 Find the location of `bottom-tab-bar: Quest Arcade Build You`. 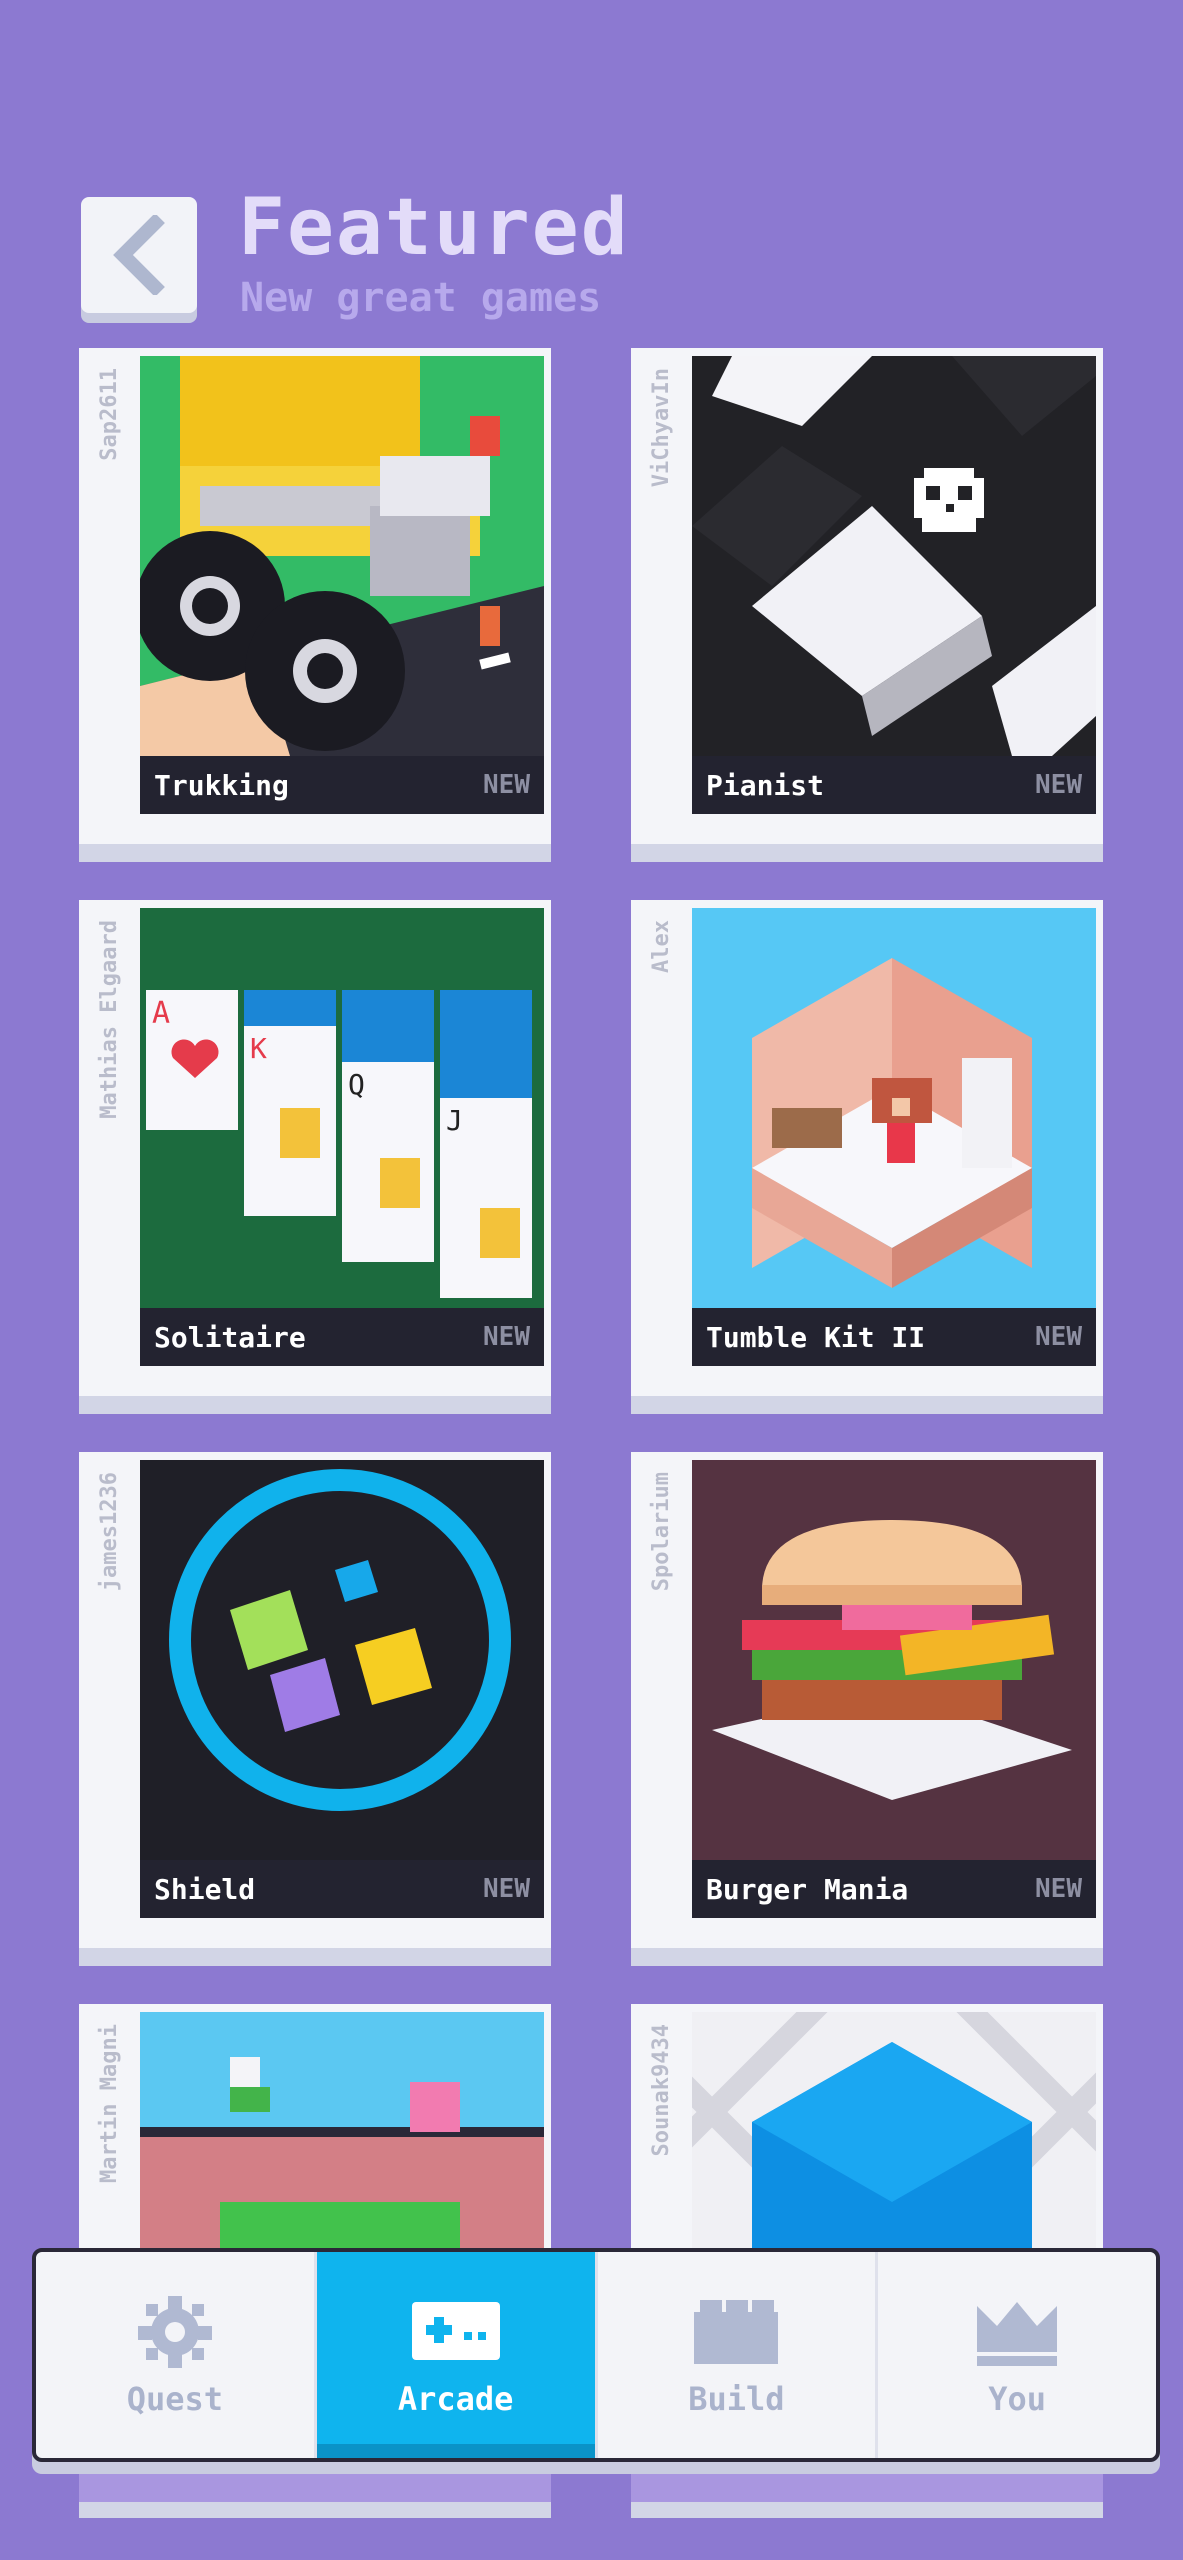

bottom-tab-bar: Quest Arcade Build You is located at coordinates (596, 2355).